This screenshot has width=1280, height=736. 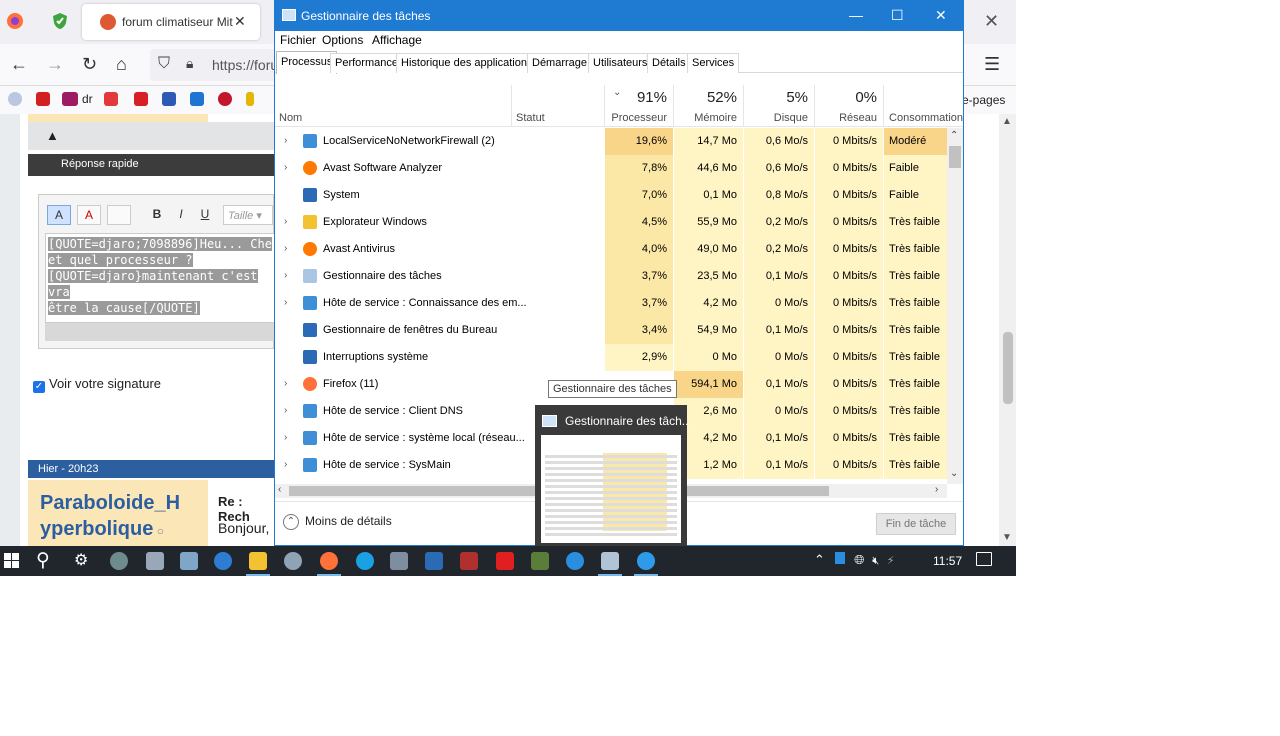 I want to click on close-tab-icon: ✕, so click(x=240, y=21).